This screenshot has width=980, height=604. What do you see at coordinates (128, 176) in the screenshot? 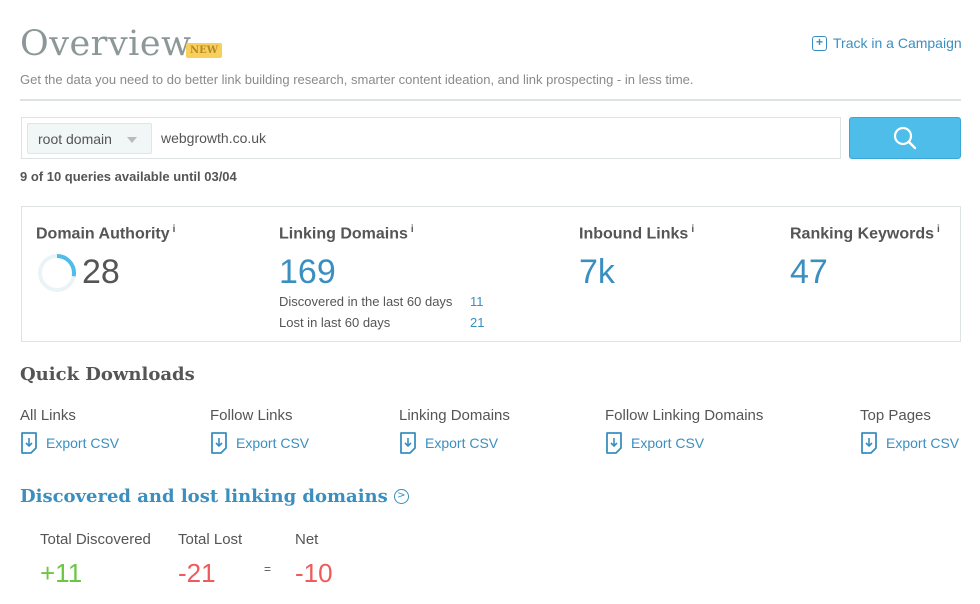
I see `queries-remaining: 9 of 10 queries available until 03/04` at bounding box center [128, 176].